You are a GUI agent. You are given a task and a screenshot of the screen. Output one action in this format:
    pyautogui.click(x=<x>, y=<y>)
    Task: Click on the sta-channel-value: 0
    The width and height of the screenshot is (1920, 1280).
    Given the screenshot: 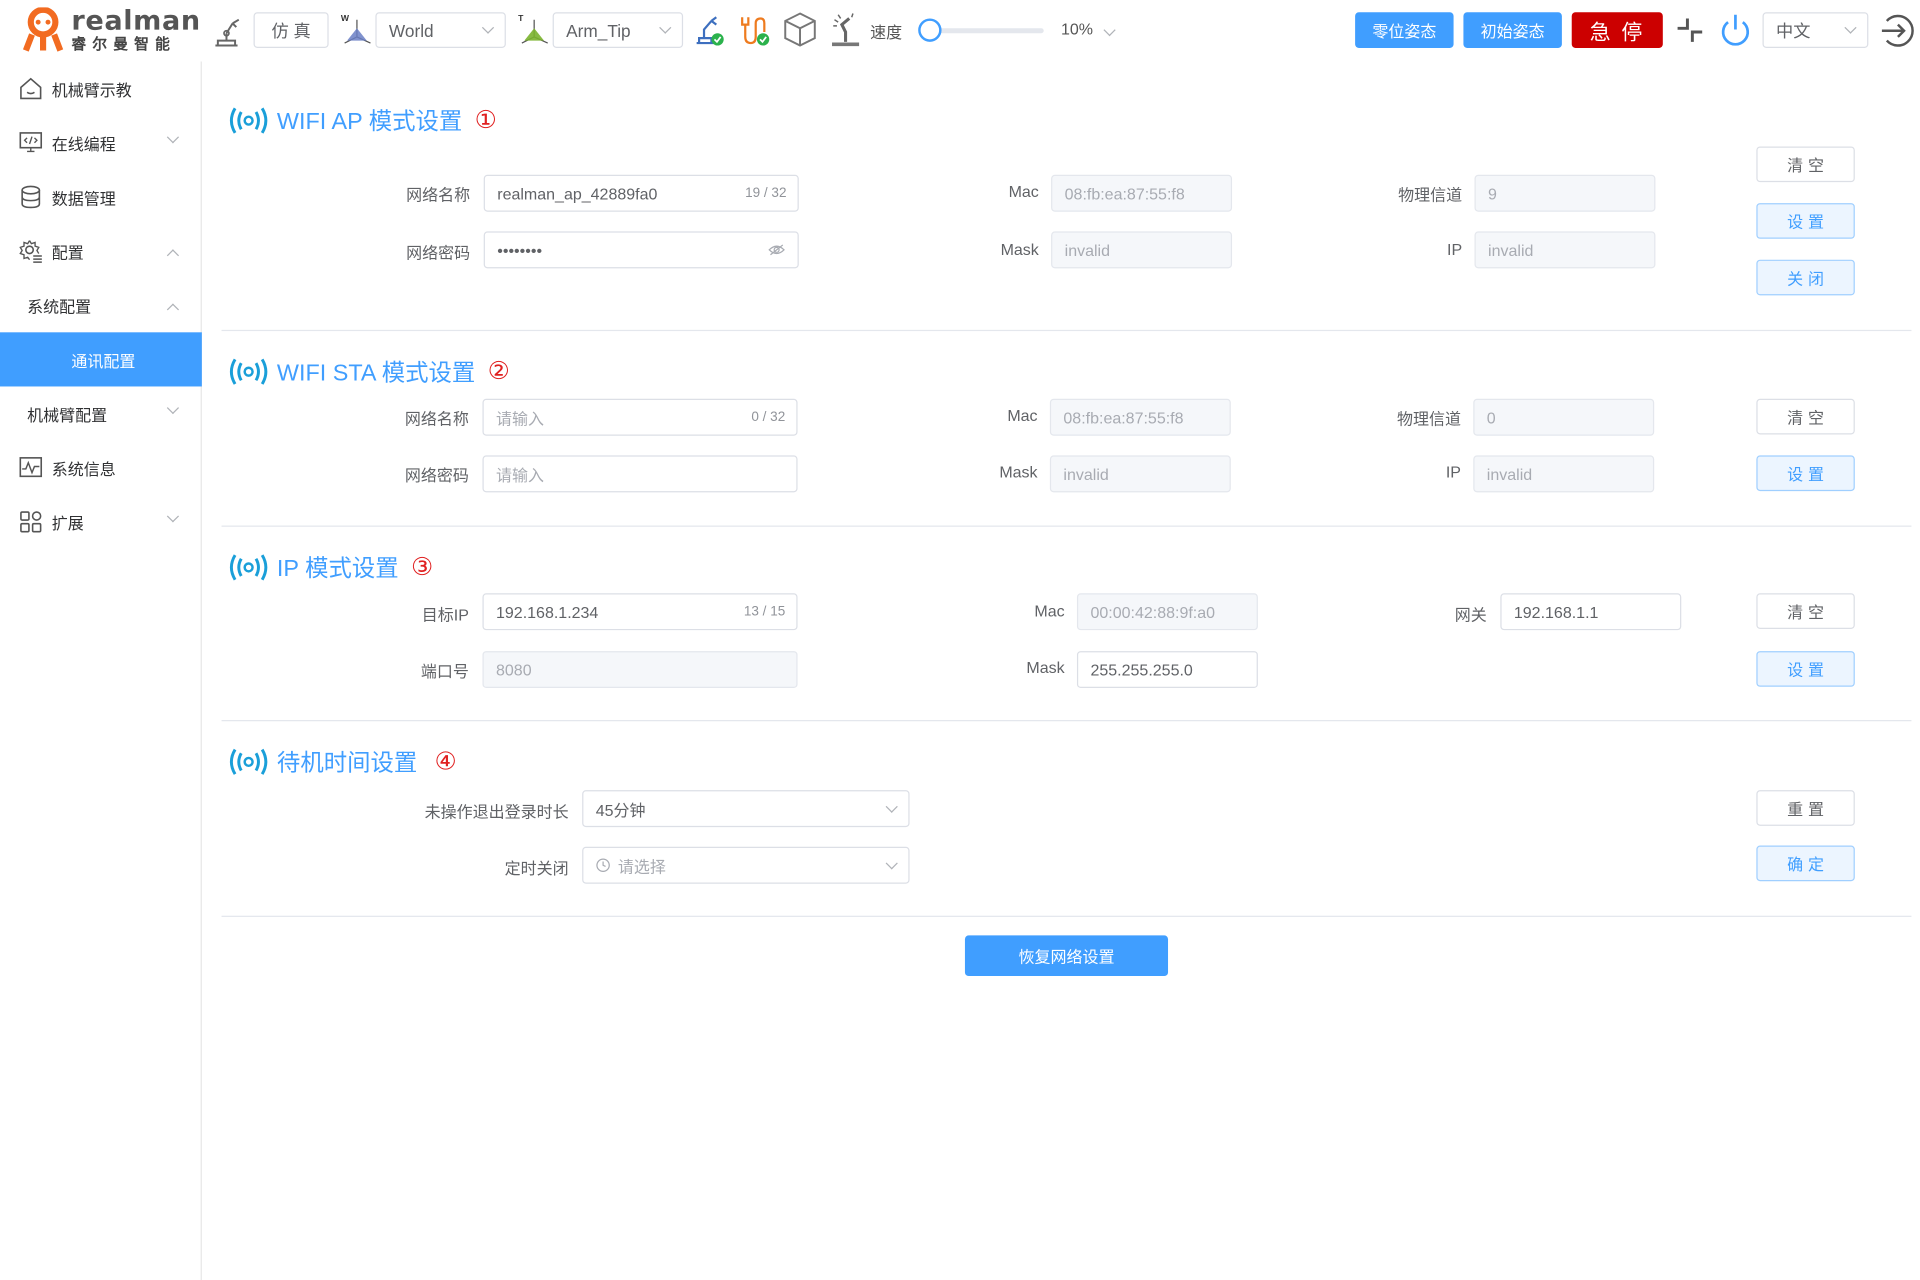 What is the action you would take?
    pyautogui.click(x=1491, y=417)
    